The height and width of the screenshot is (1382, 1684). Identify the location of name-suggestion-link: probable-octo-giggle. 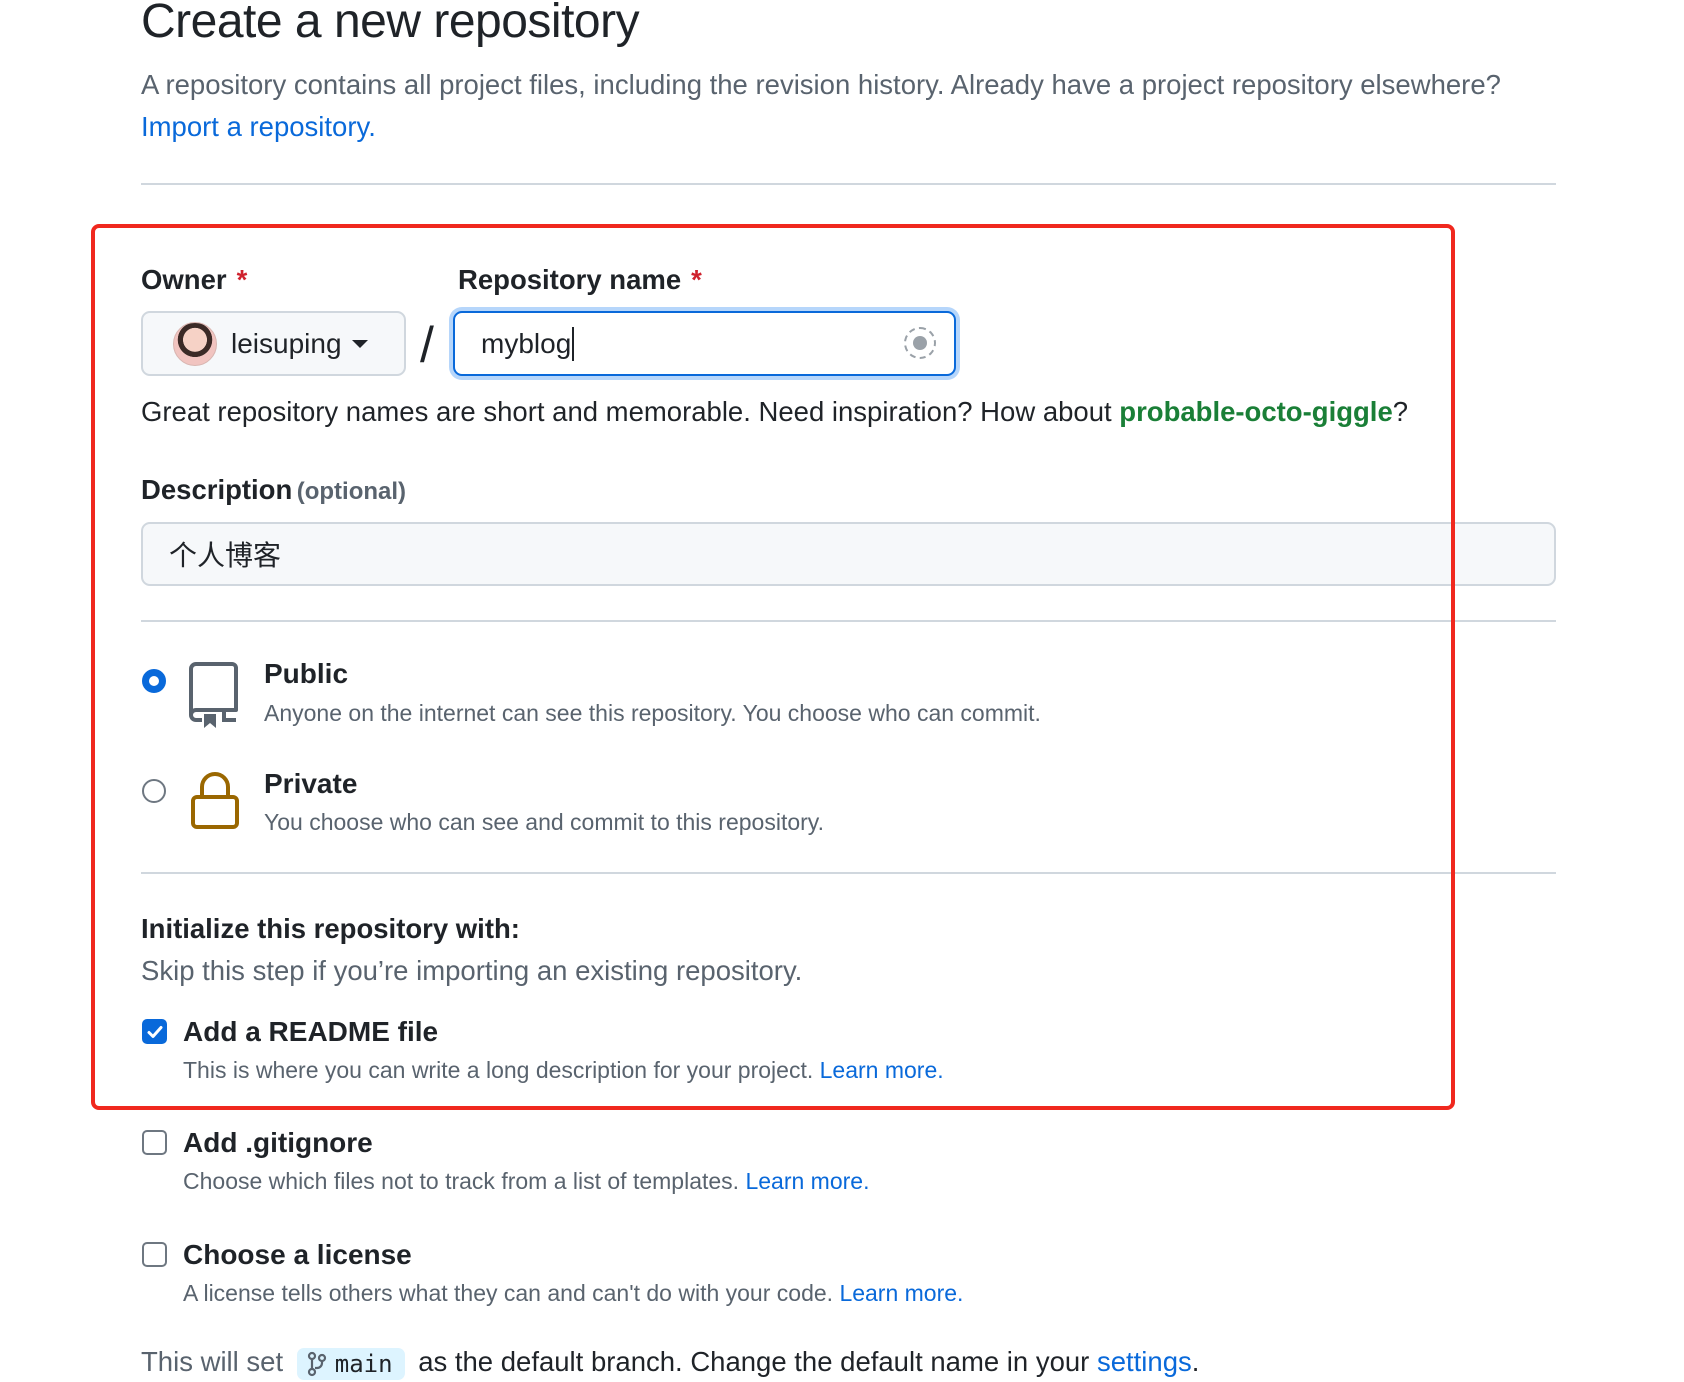
(1255, 411).